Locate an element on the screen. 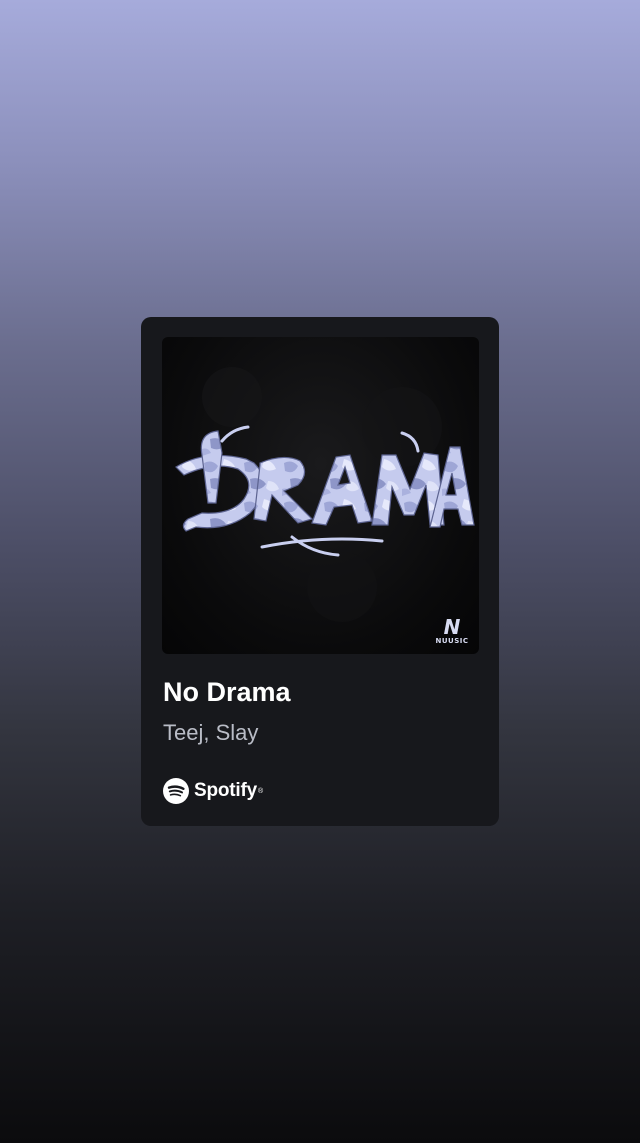 The height and width of the screenshot is (1143, 640). spotify-logo-icon is located at coordinates (176, 791).